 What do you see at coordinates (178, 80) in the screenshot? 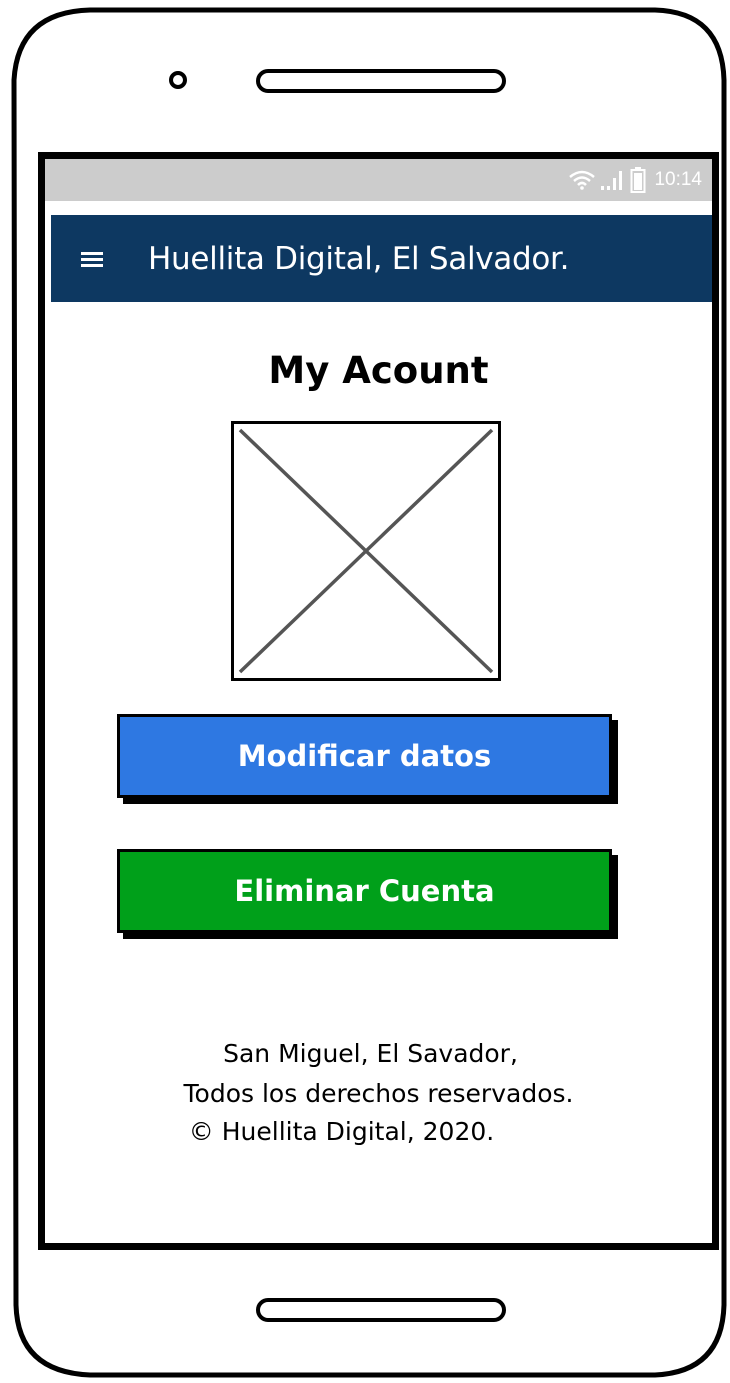
I see `camera-icon` at bounding box center [178, 80].